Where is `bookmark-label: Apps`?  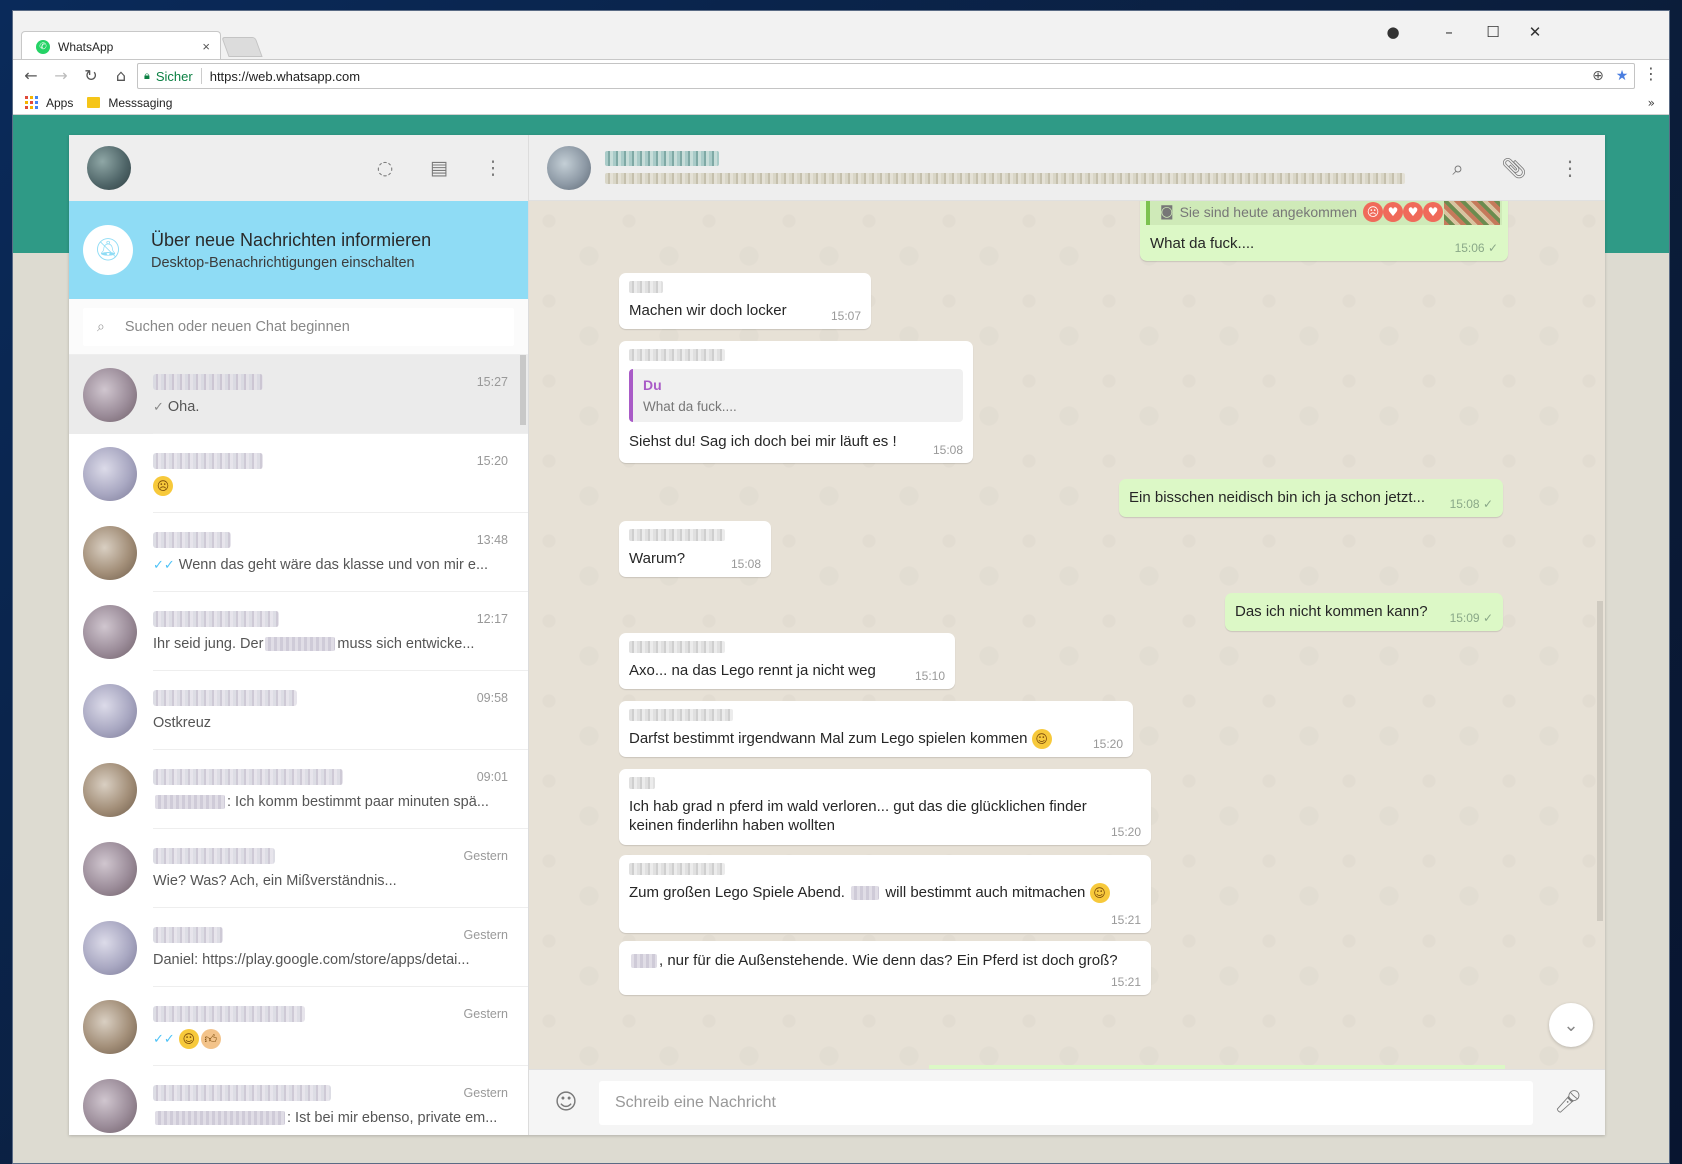
bookmark-label: Apps is located at coordinates (60, 102).